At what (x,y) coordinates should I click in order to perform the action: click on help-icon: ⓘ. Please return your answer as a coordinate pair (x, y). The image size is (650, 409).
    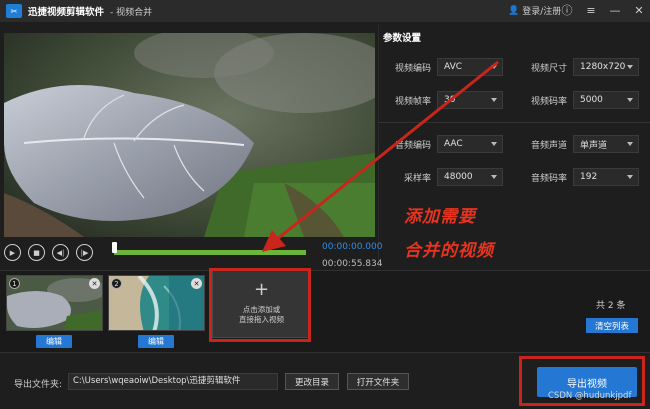
    Looking at the image, I should click on (567, 11).